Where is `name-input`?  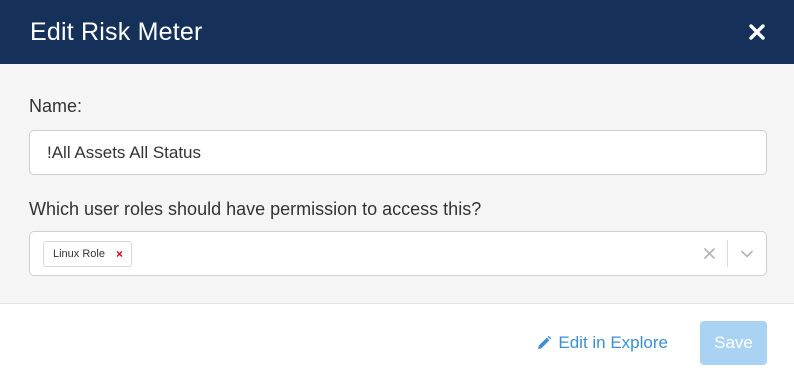 name-input is located at coordinates (398, 152).